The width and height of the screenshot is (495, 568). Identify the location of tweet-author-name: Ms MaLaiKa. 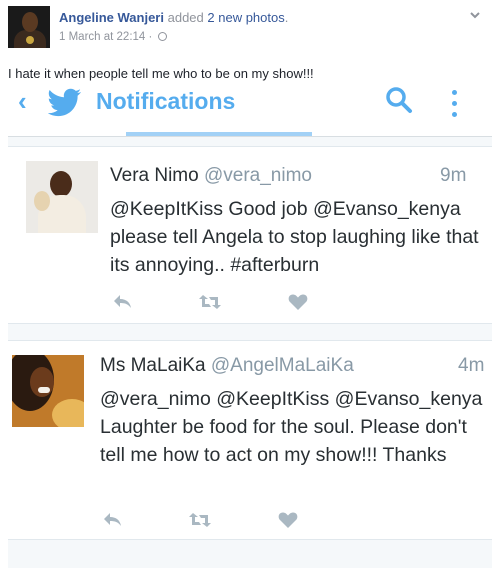
(153, 365).